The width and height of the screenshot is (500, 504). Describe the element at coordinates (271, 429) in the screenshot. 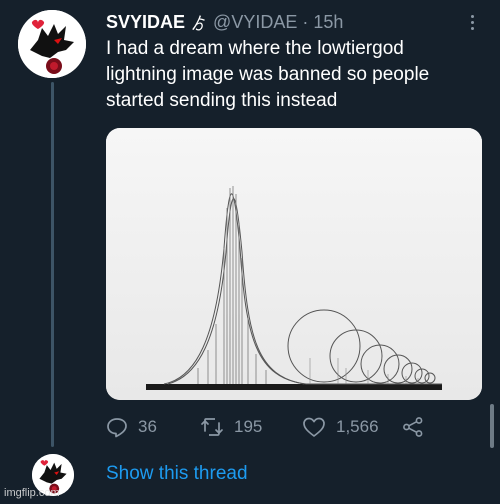

I see `tweet-actions: 36 195 1,566` at that location.